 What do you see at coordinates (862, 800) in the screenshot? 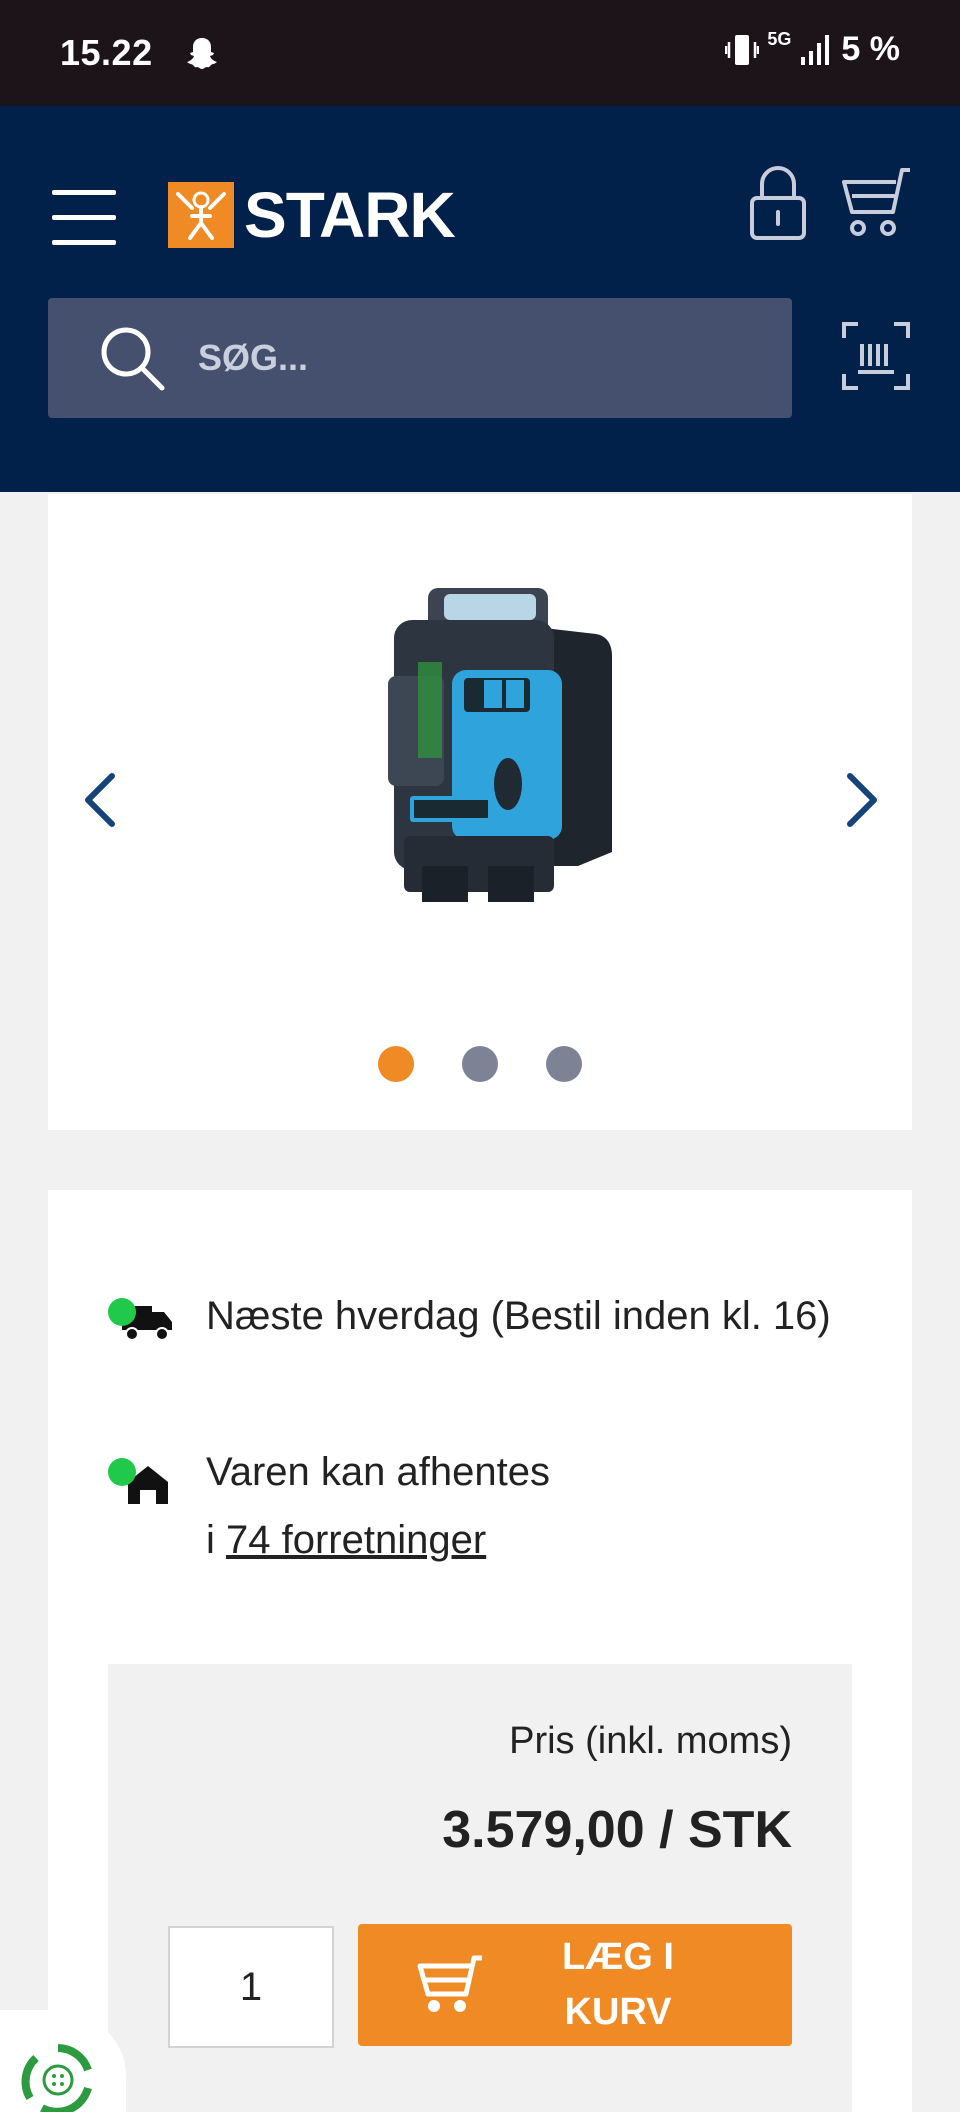
I see `chevron-right-icon` at bounding box center [862, 800].